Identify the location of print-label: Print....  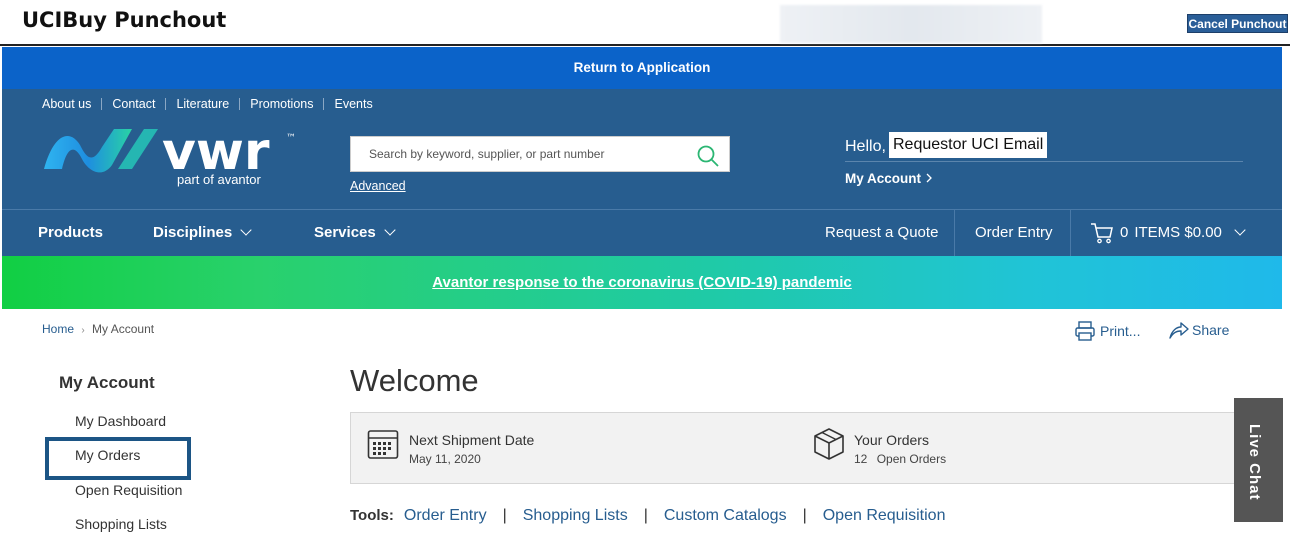
(1120, 331).